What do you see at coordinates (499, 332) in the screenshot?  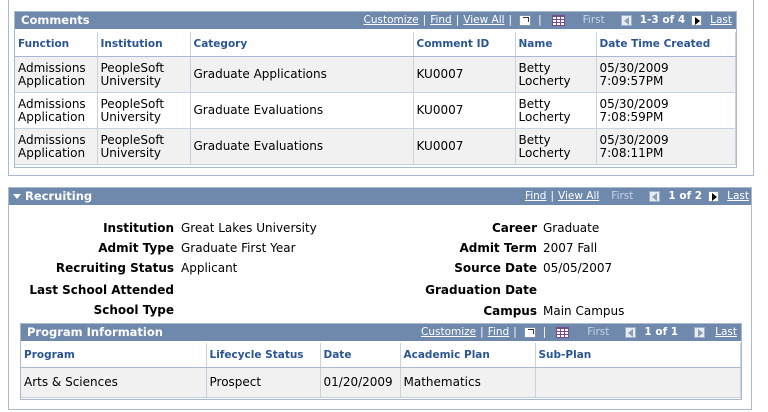 I see `program-find-link: Find` at bounding box center [499, 332].